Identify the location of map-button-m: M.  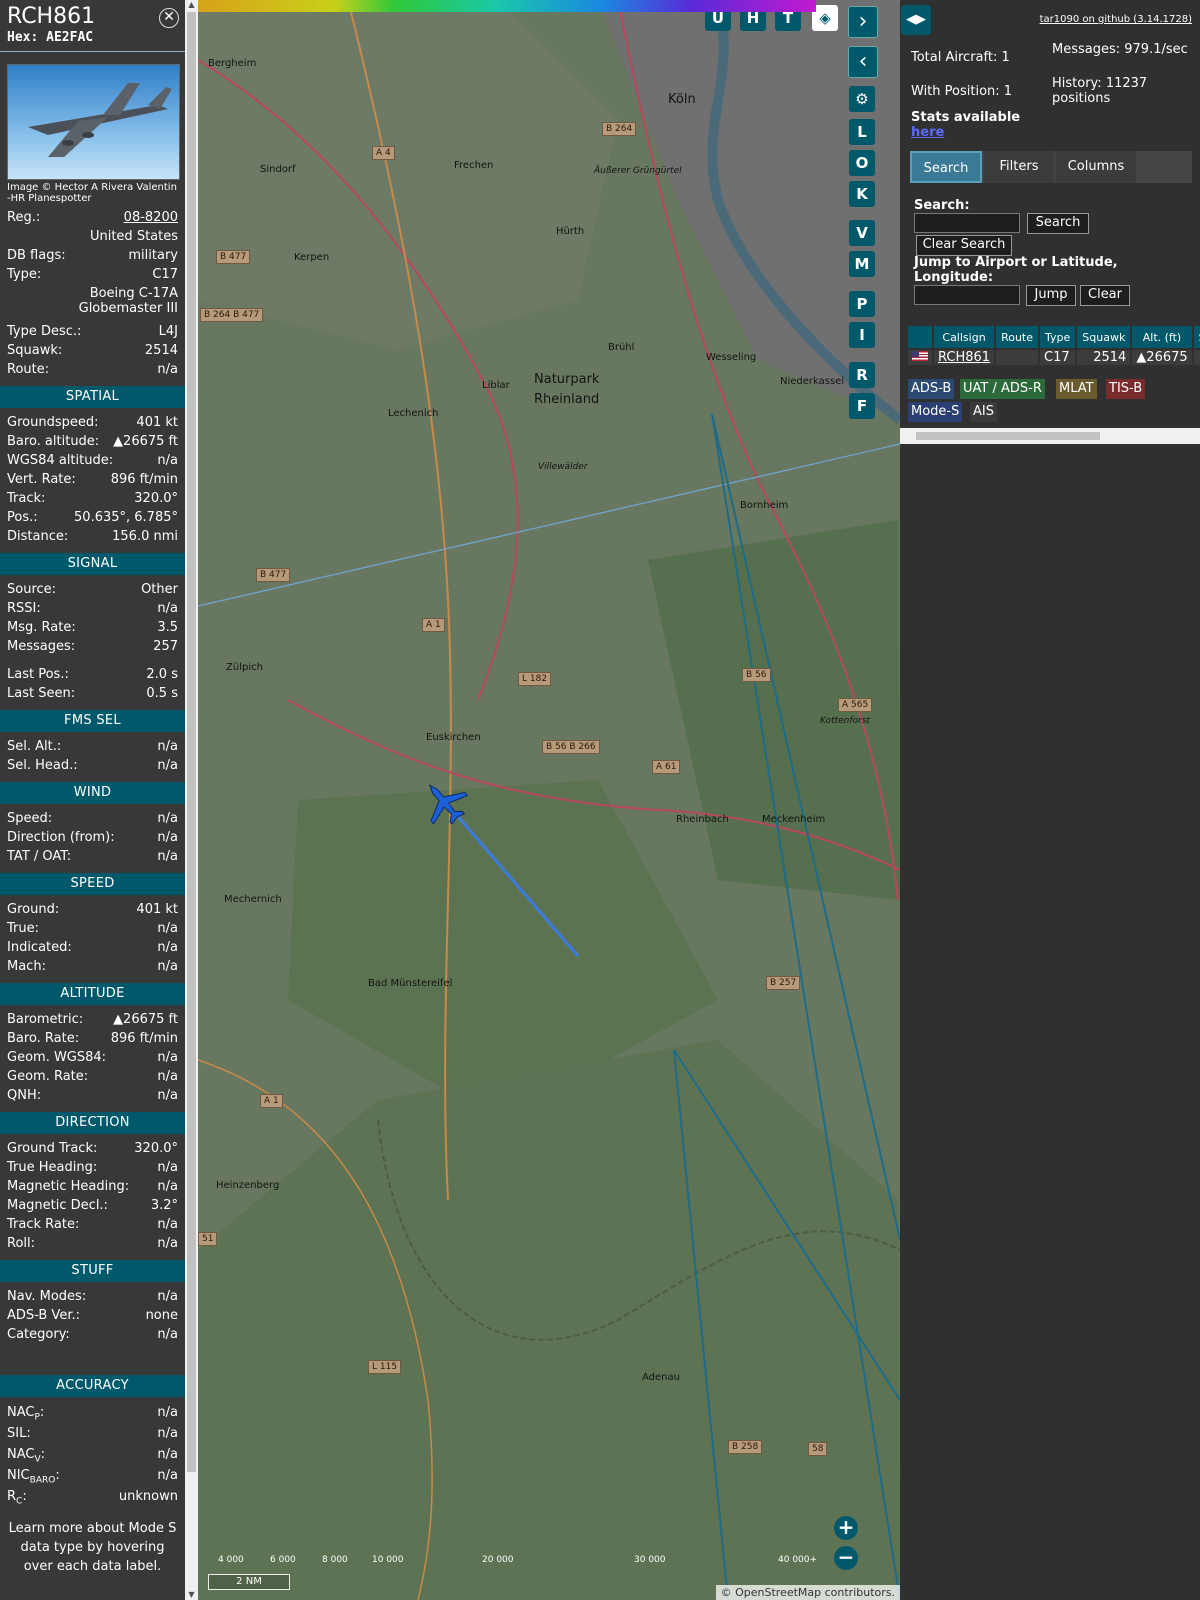
(862, 264).